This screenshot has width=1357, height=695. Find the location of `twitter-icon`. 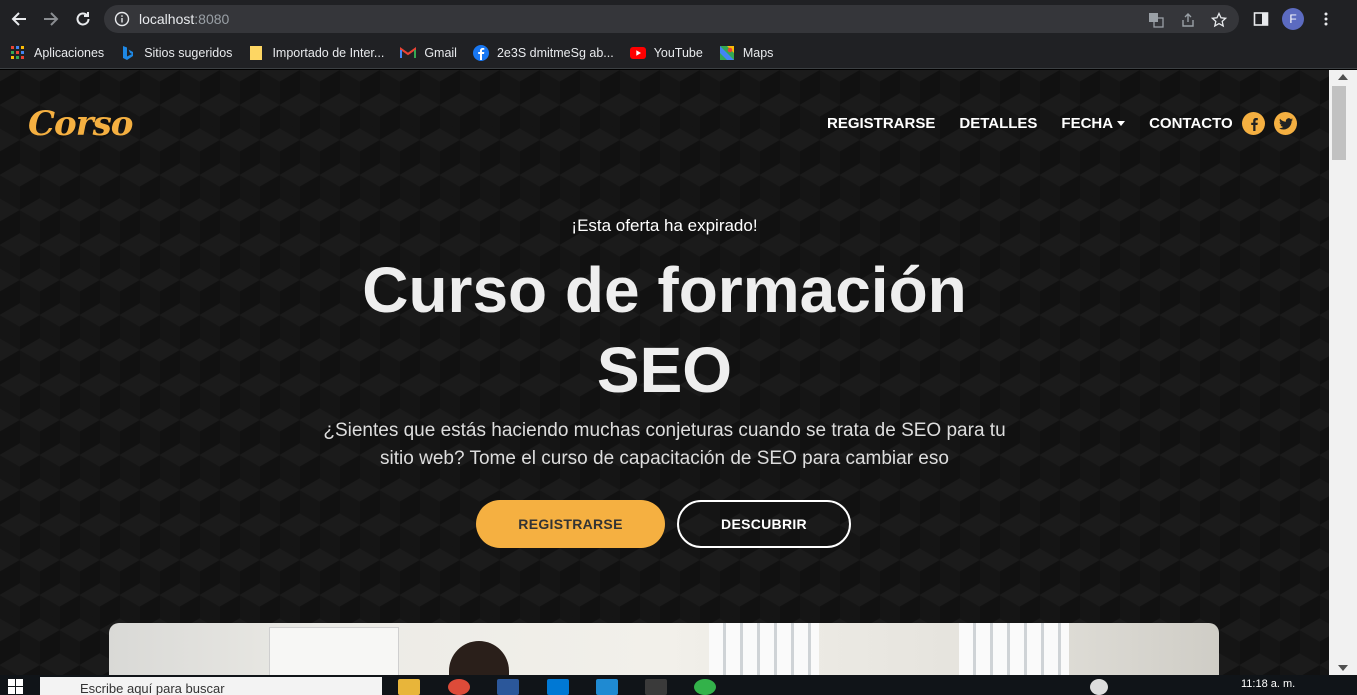

twitter-icon is located at coordinates (1285, 123).